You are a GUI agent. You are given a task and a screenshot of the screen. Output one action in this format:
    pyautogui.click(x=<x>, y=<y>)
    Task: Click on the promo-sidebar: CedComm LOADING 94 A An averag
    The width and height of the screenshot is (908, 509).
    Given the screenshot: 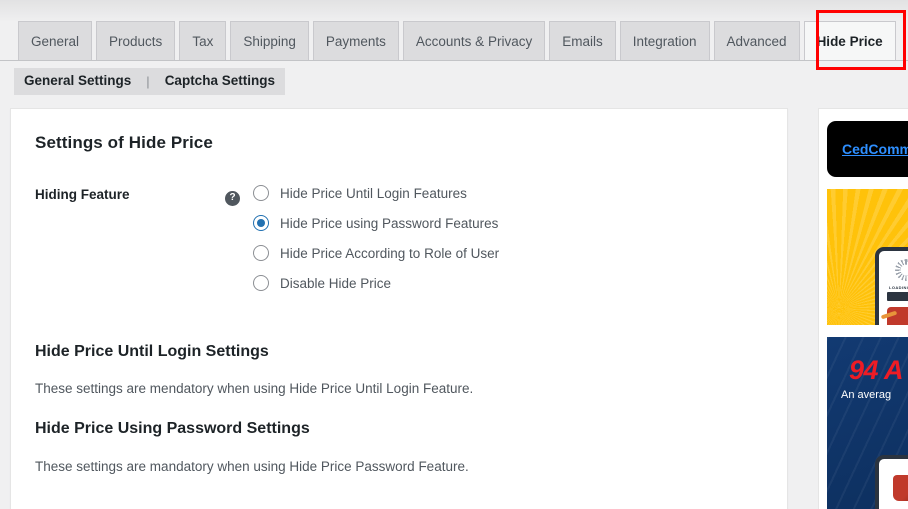 What is the action you would take?
    pyautogui.click(x=863, y=308)
    